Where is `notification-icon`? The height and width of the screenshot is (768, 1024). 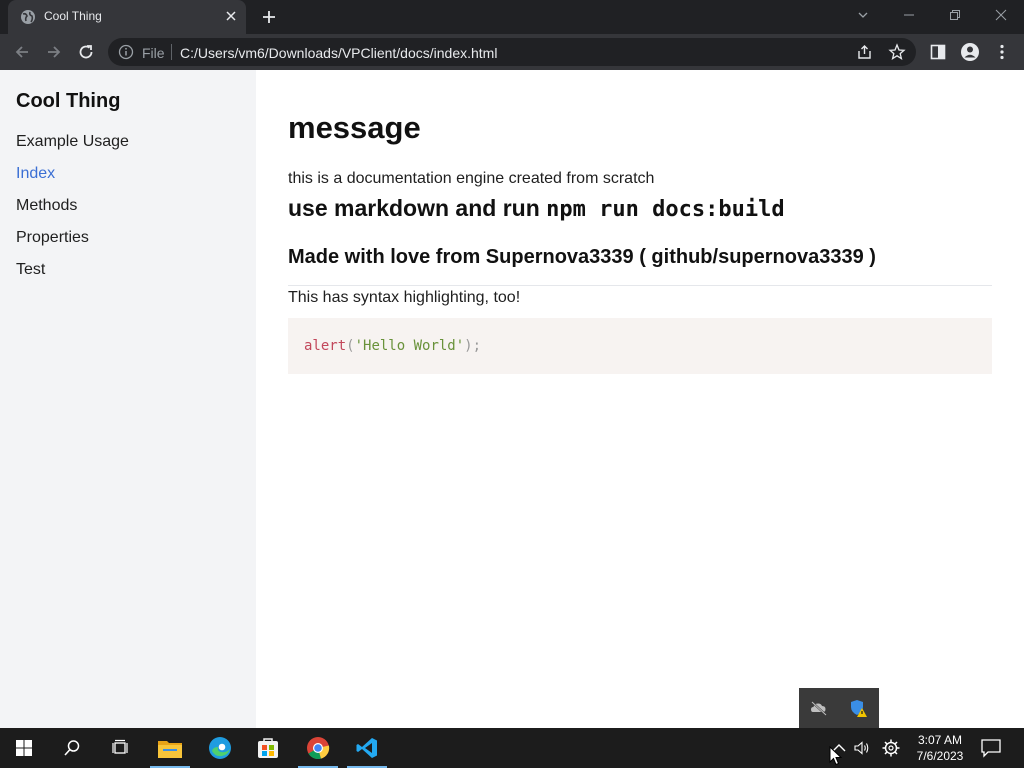 notification-icon is located at coordinates (991, 748).